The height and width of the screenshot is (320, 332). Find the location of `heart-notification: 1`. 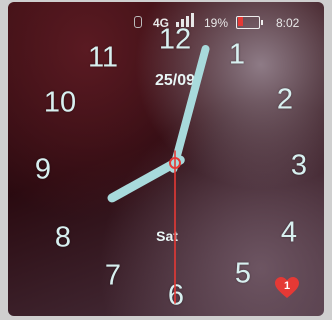

heart-notification: 1 is located at coordinates (287, 288).